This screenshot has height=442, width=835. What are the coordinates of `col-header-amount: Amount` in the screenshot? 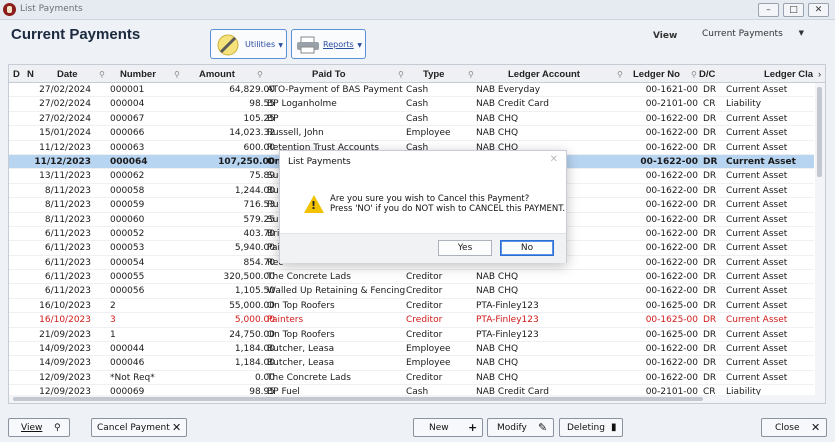 It's located at (217, 74).